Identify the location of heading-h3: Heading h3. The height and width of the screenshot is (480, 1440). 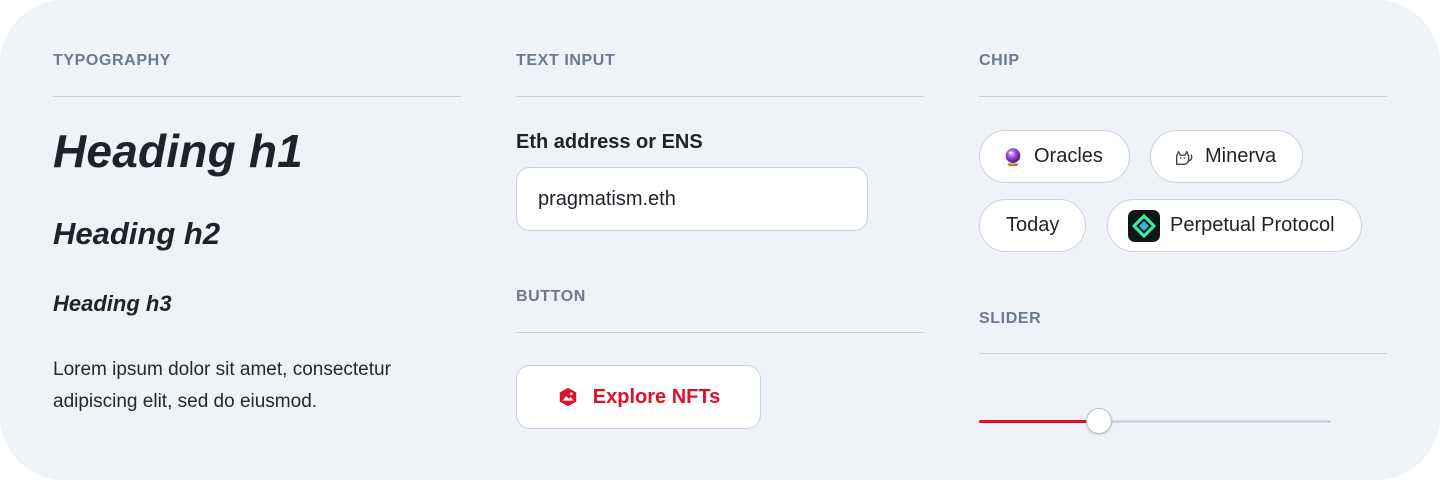
(112, 303).